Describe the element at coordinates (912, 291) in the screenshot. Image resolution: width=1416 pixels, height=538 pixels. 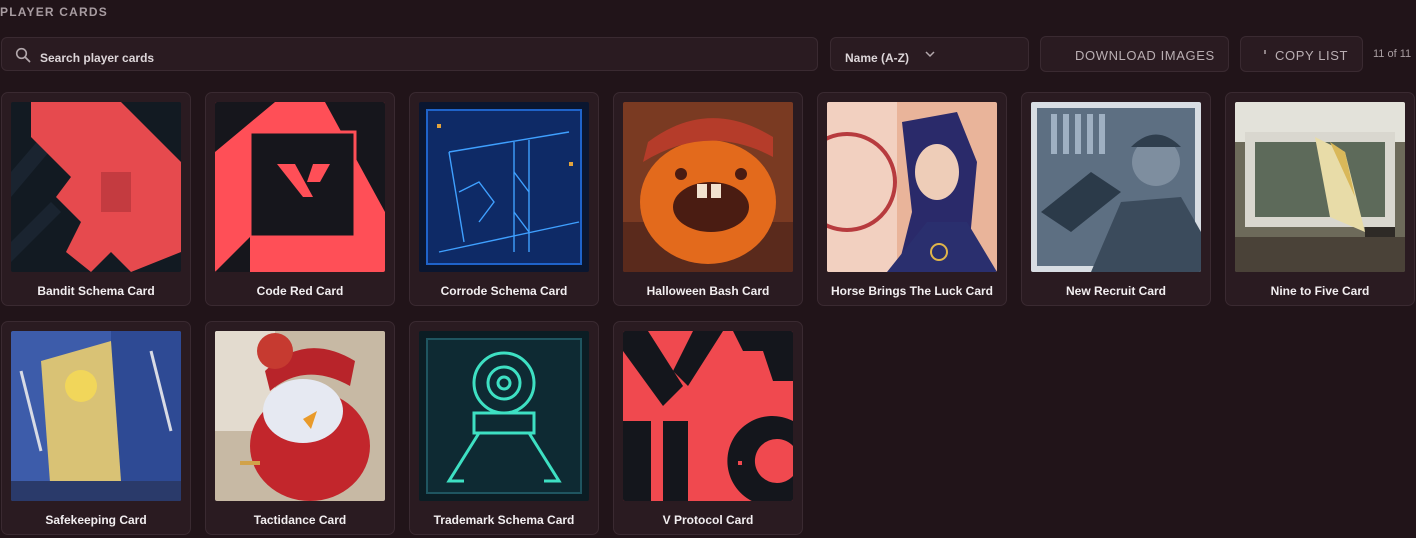
I see `card-name: Horse Brings The Luck Card` at that location.